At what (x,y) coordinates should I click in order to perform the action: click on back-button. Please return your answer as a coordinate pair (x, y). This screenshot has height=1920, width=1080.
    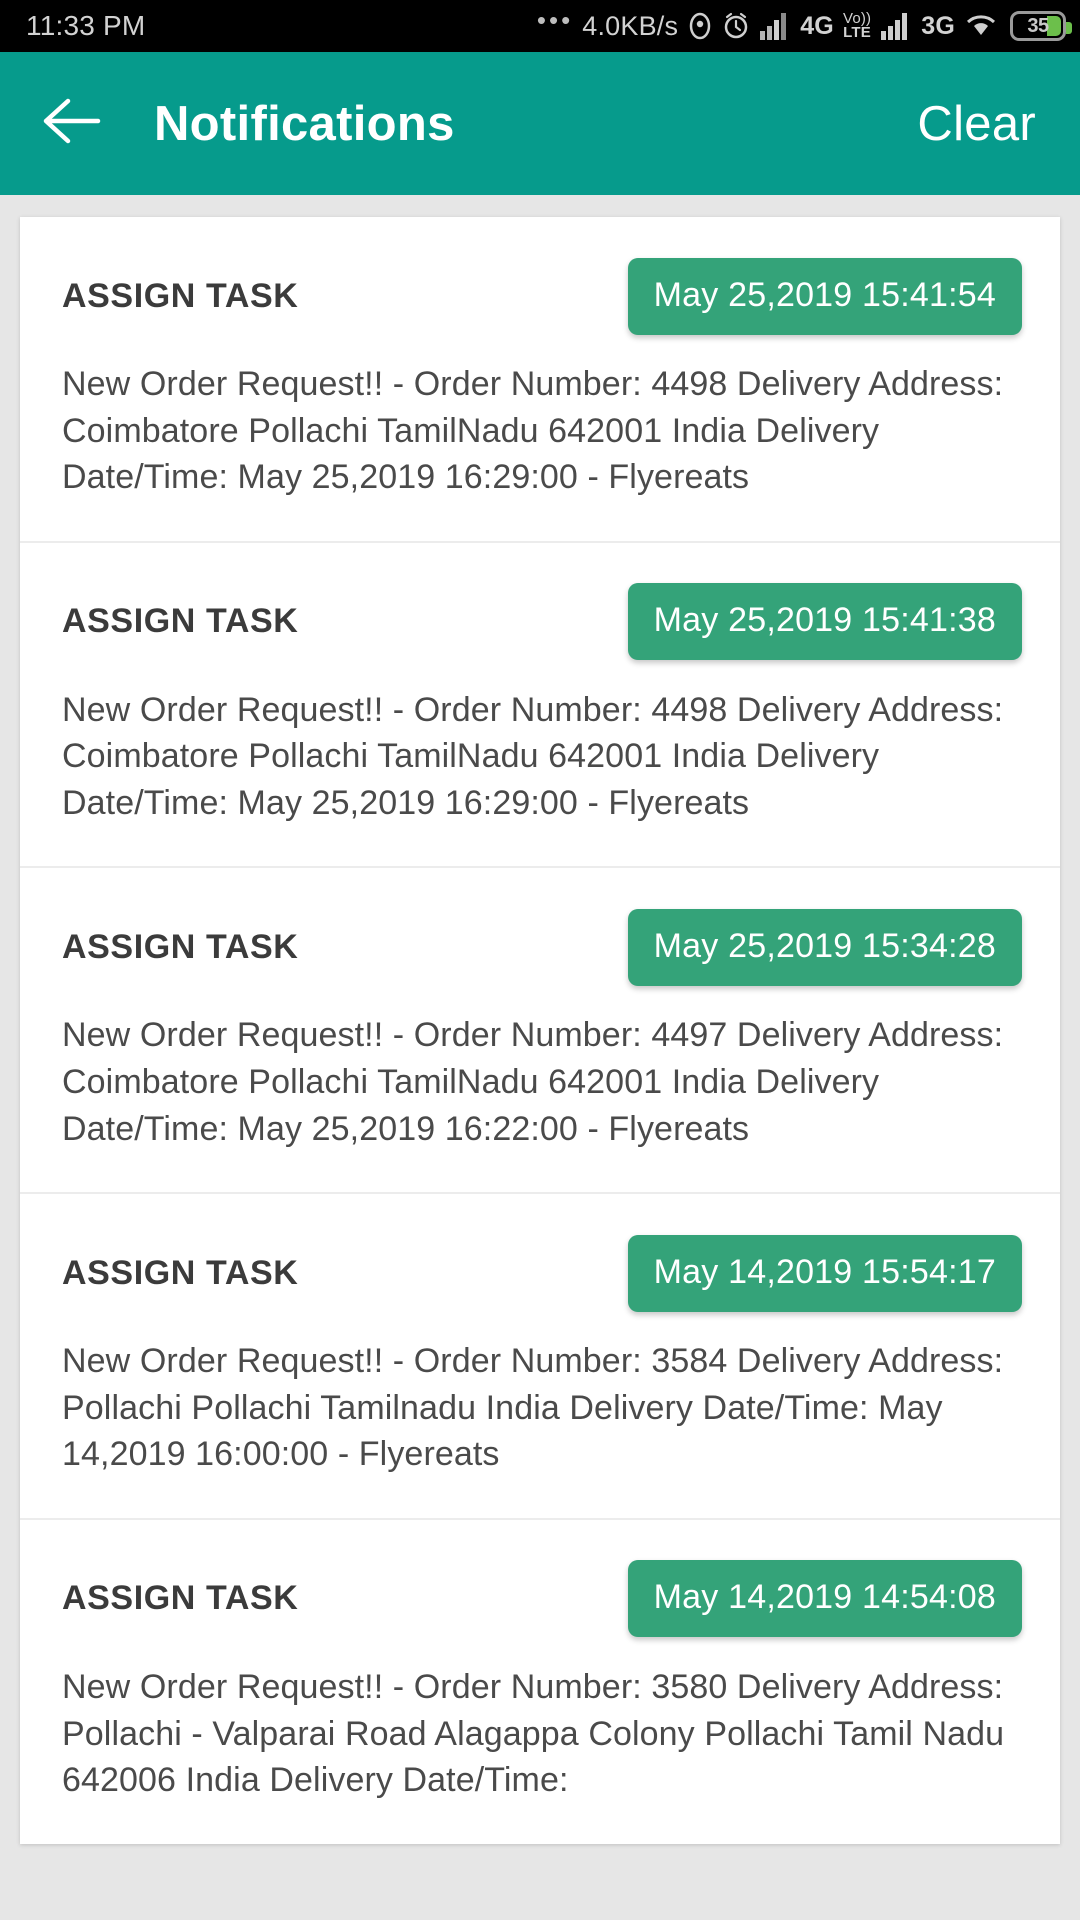
    Looking at the image, I should click on (73, 124).